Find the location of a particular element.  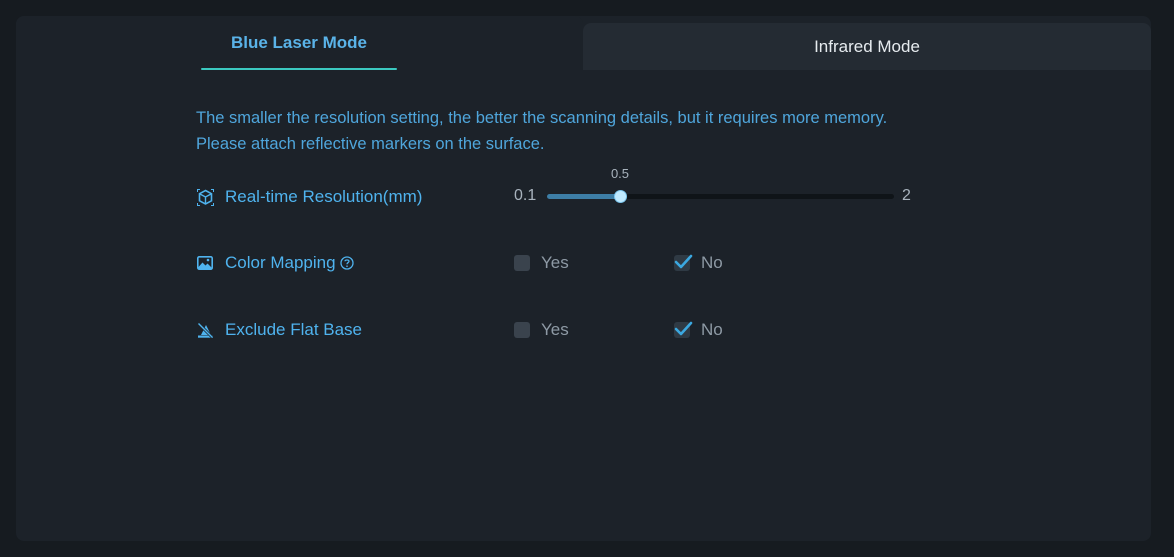

color-mapping-no-checkbox is located at coordinates (683, 262).